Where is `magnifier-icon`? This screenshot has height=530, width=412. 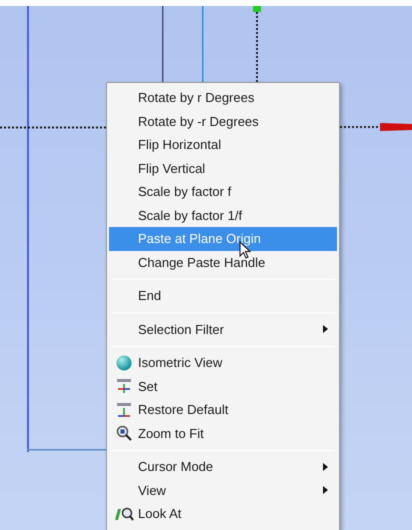 magnifier-icon is located at coordinates (124, 433).